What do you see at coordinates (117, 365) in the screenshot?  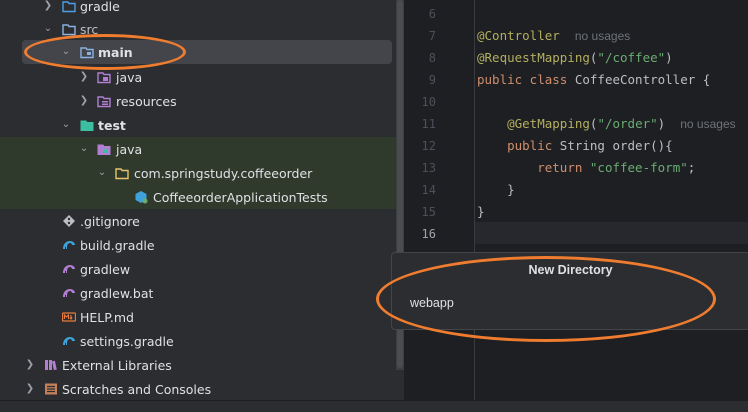 I see `tree-item-label: External Libraries` at bounding box center [117, 365].